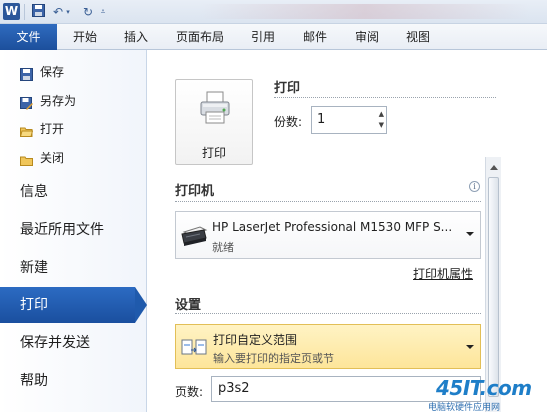  I want to click on nav-save-send: 保存并发送, so click(73, 343).